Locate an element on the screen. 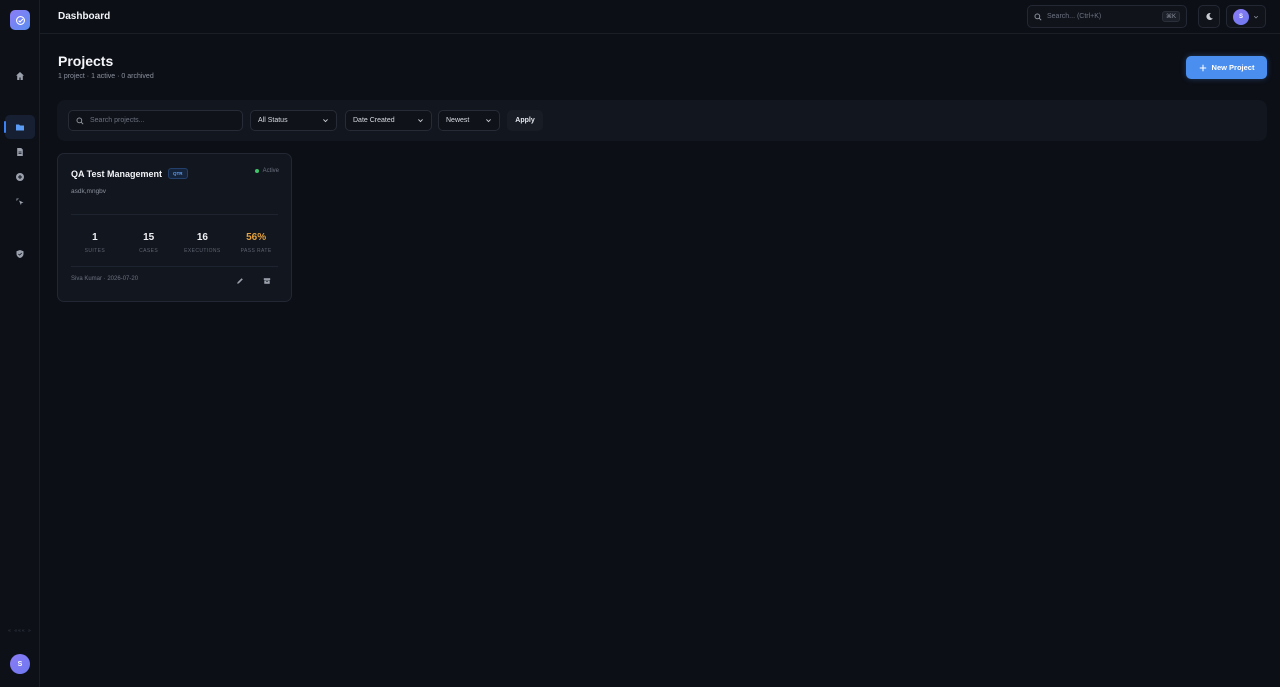 The width and height of the screenshot is (1280, 687). project-footer: Siva Kumar · 2026-07-20 is located at coordinates (105, 279).